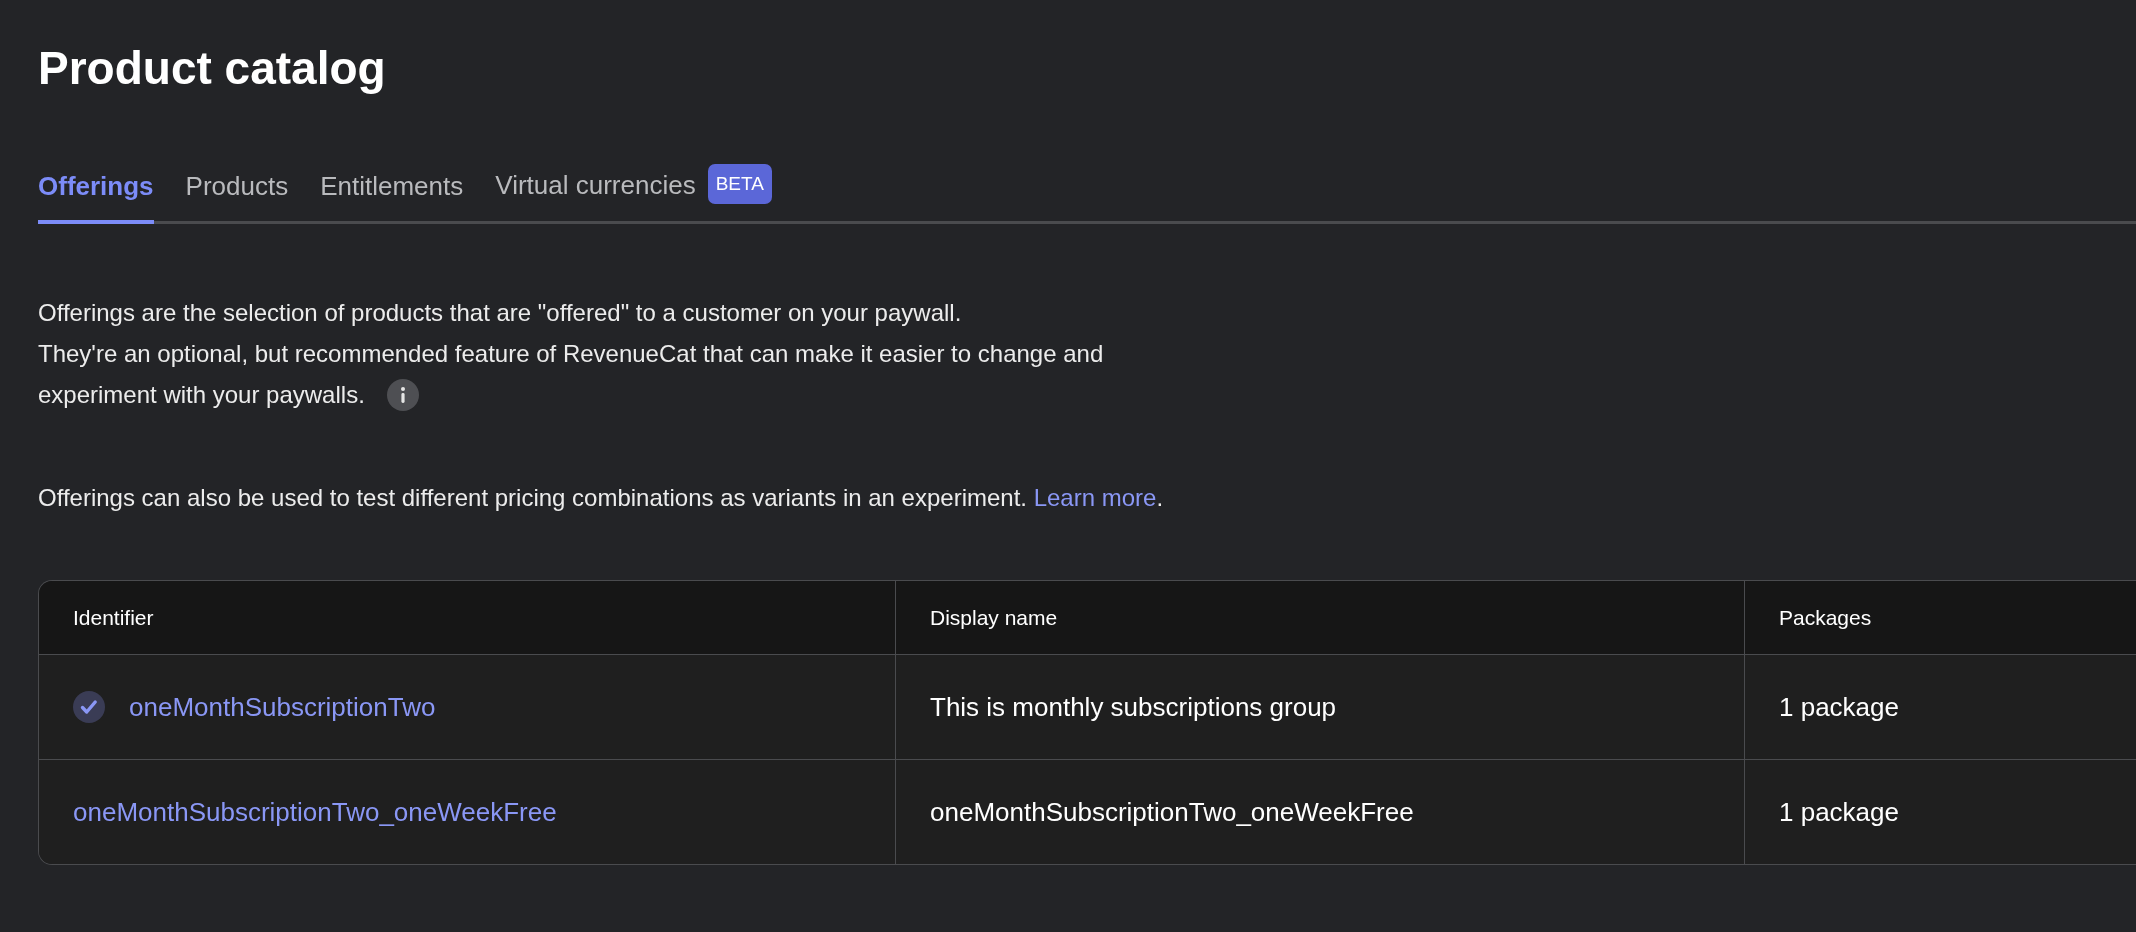 This screenshot has width=2136, height=932. What do you see at coordinates (571, 354) in the screenshot?
I see `intro-text-line: They're an optional, but recommended feature of RevenueCat that can make it easier to change and` at bounding box center [571, 354].